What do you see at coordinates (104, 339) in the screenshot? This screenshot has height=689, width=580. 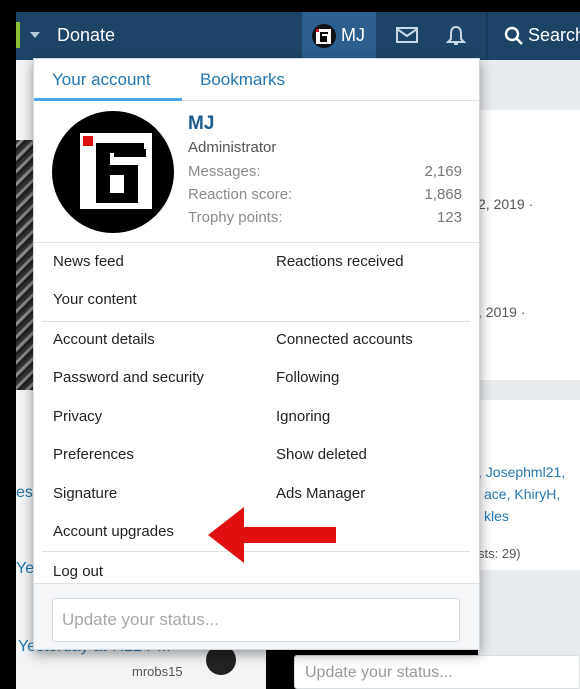 I see `menu-item-account-details: Account details` at bounding box center [104, 339].